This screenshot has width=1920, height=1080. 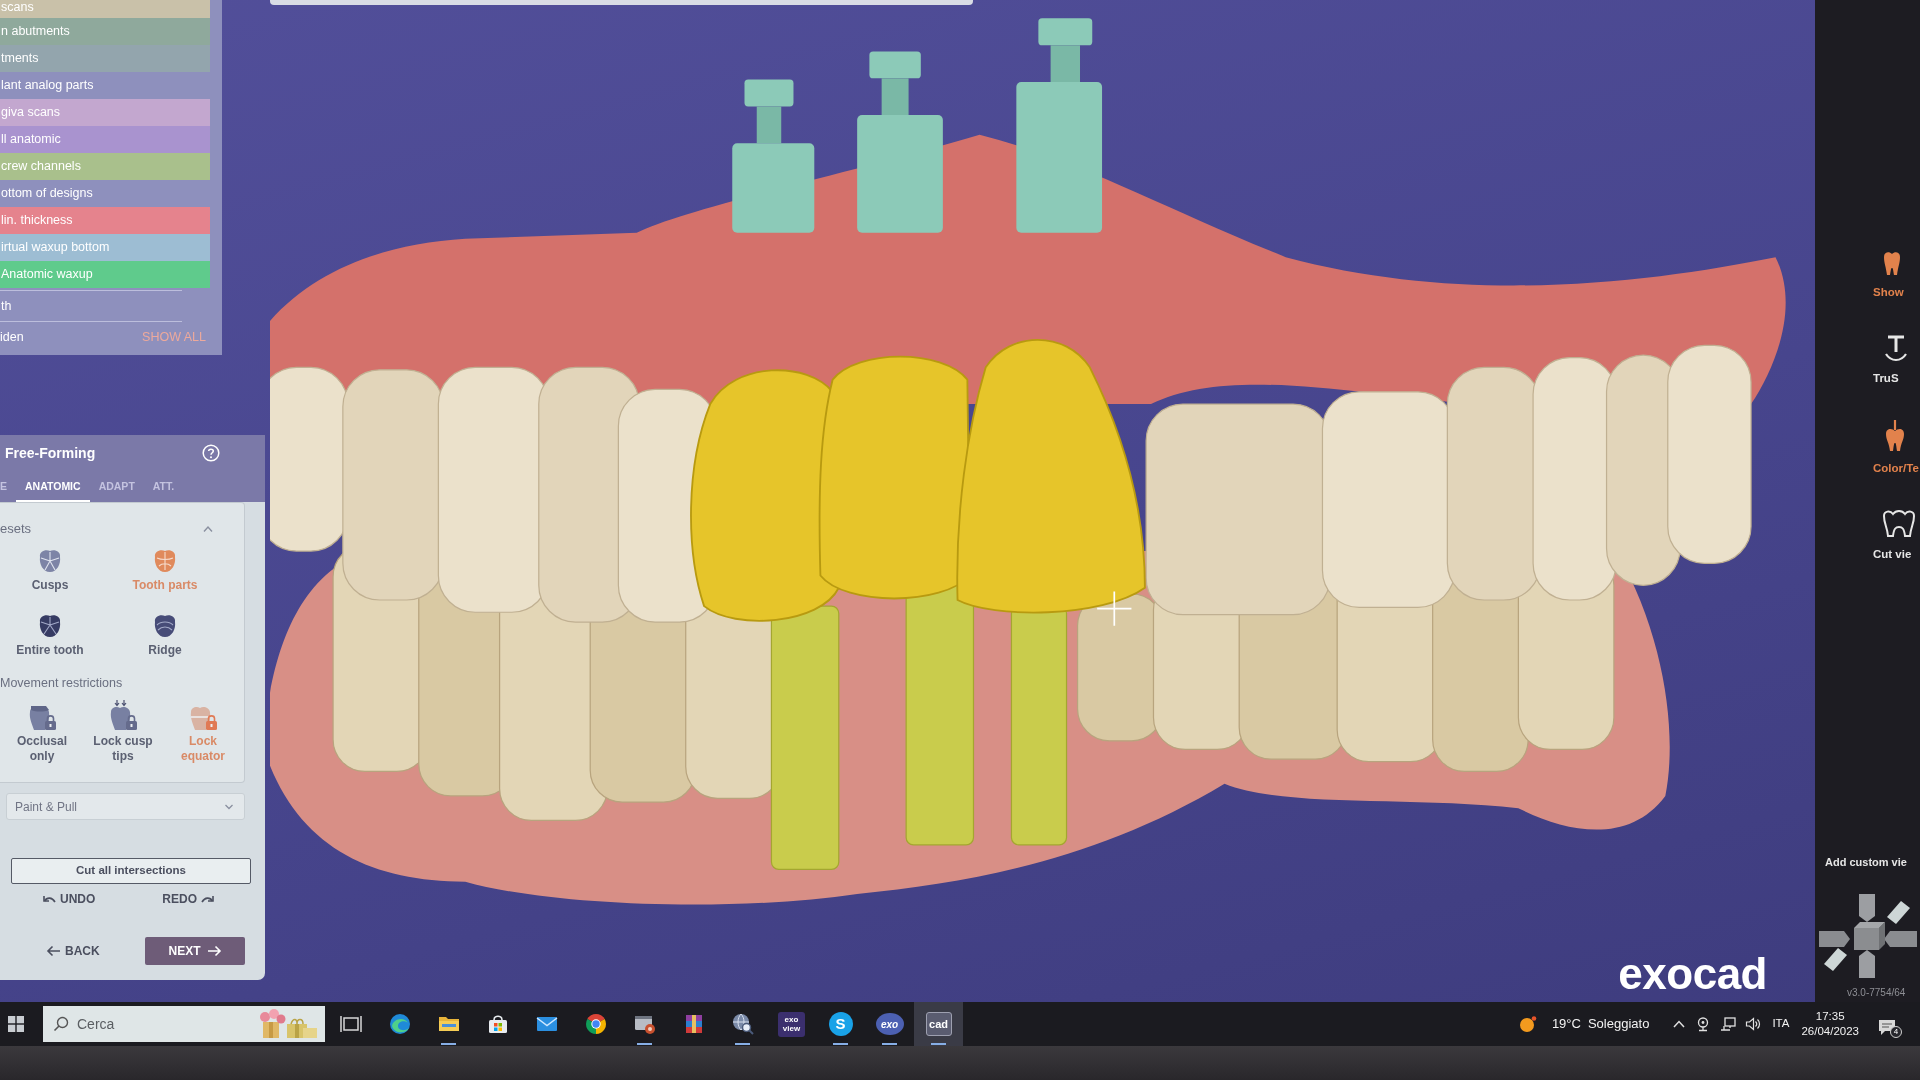 What do you see at coordinates (1728, 1024) in the screenshot?
I see `network-icon` at bounding box center [1728, 1024].